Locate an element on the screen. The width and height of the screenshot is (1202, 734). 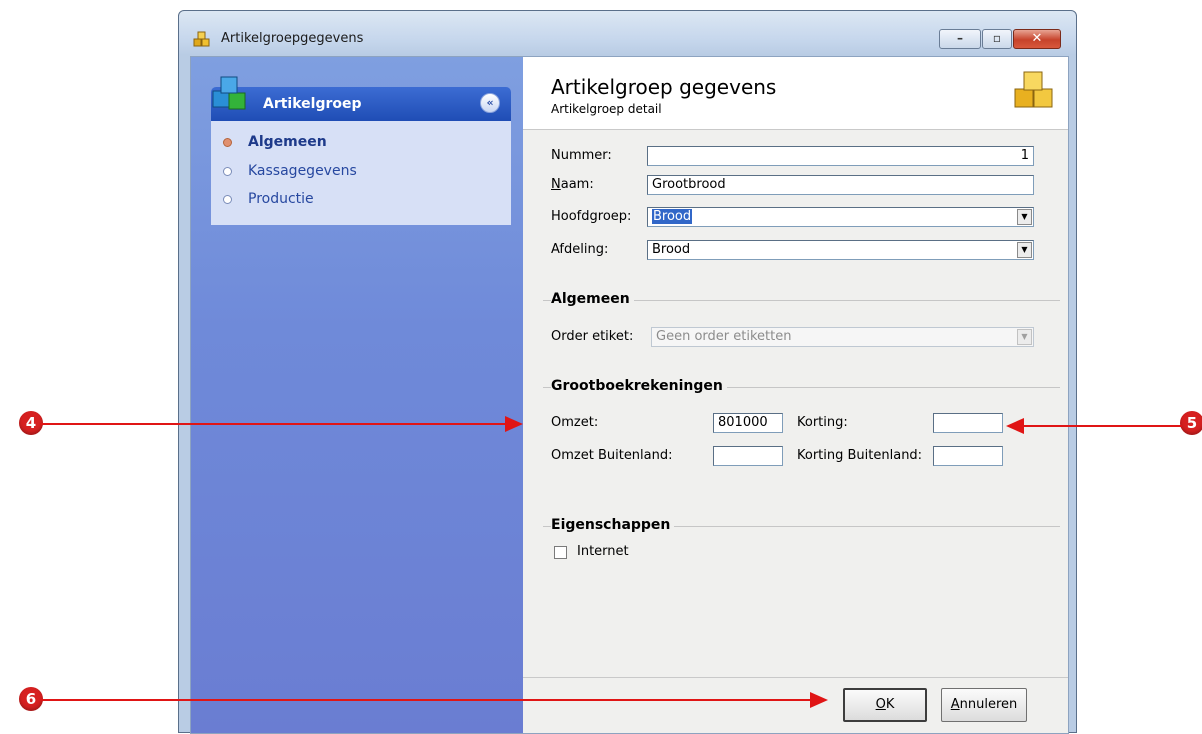
callout-5: 5 is located at coordinates (1191, 423).